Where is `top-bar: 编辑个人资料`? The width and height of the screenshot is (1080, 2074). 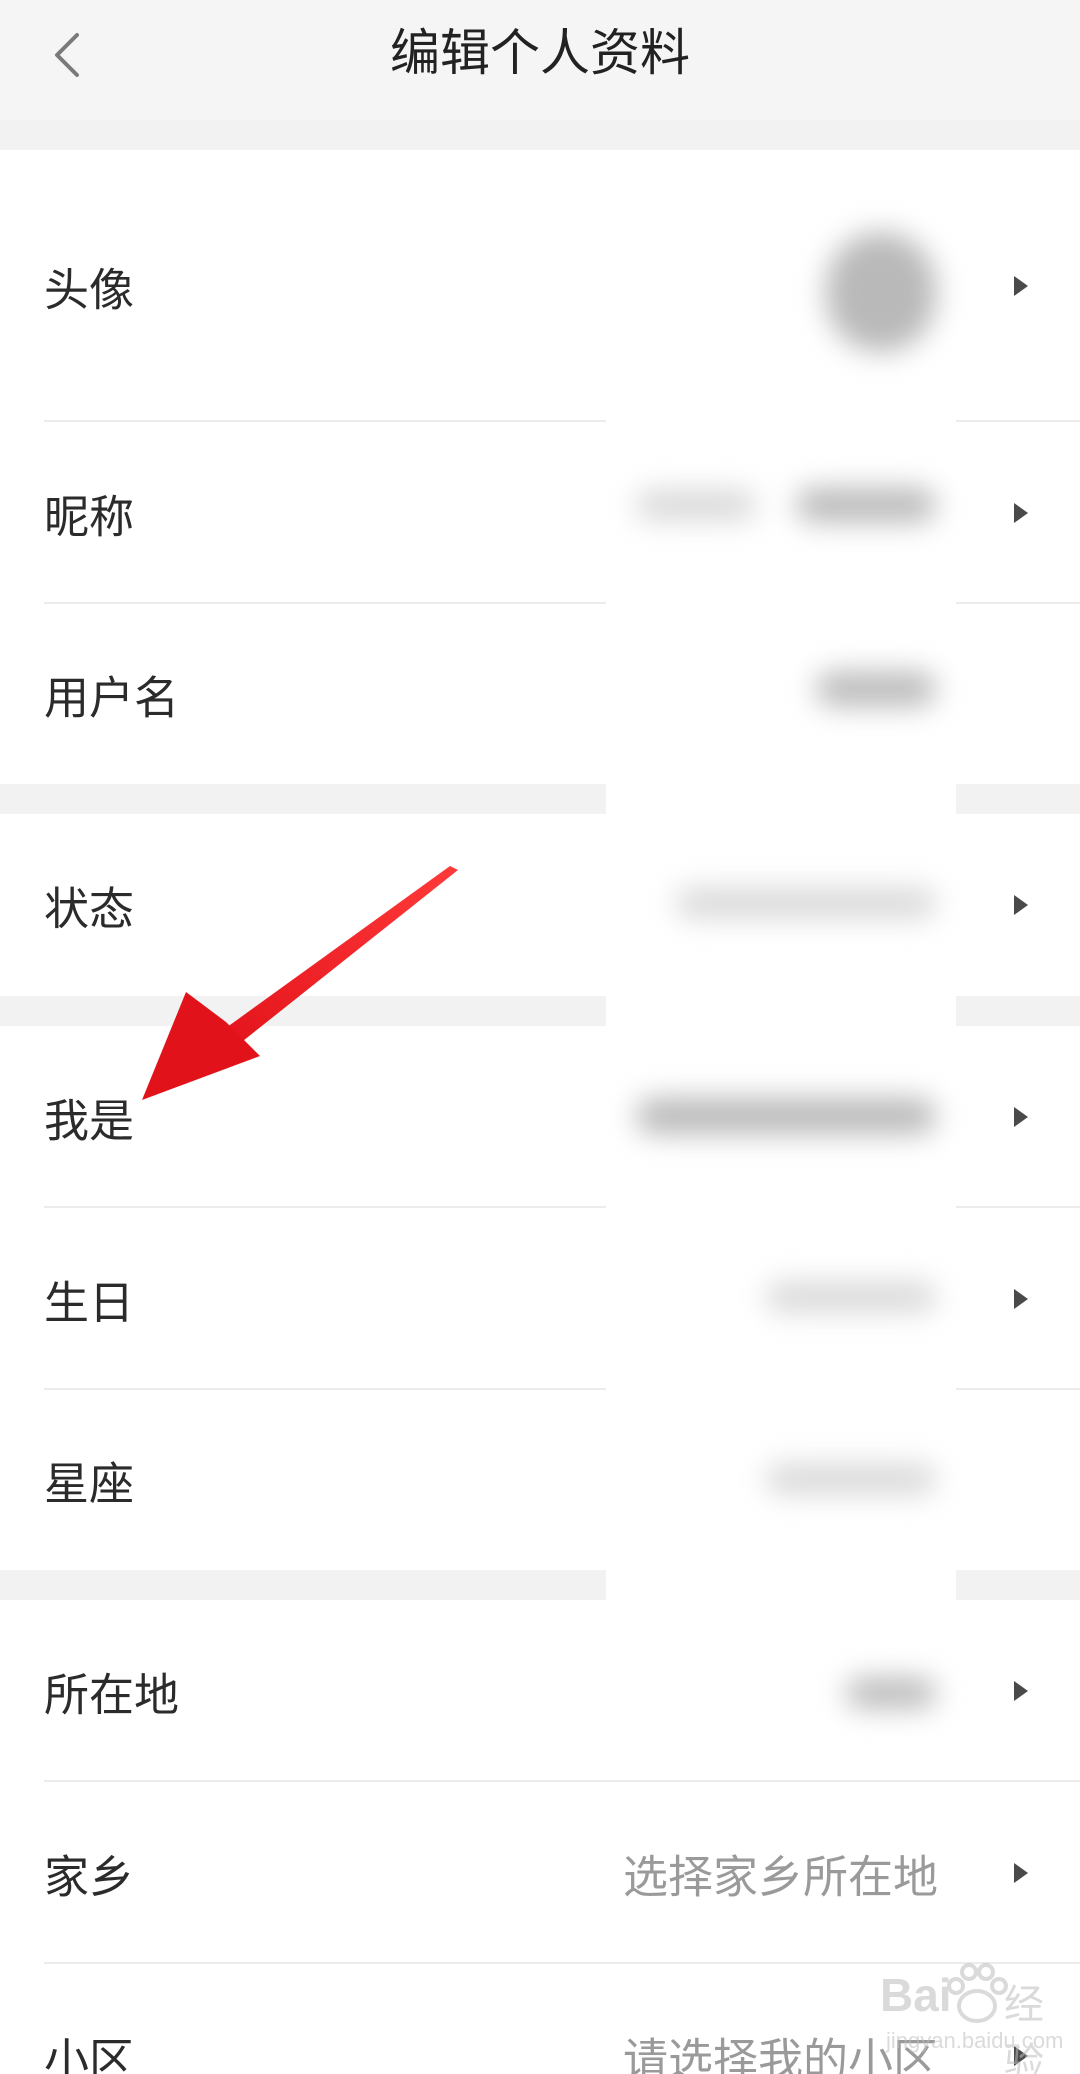 top-bar: 编辑个人资料 is located at coordinates (540, 60).